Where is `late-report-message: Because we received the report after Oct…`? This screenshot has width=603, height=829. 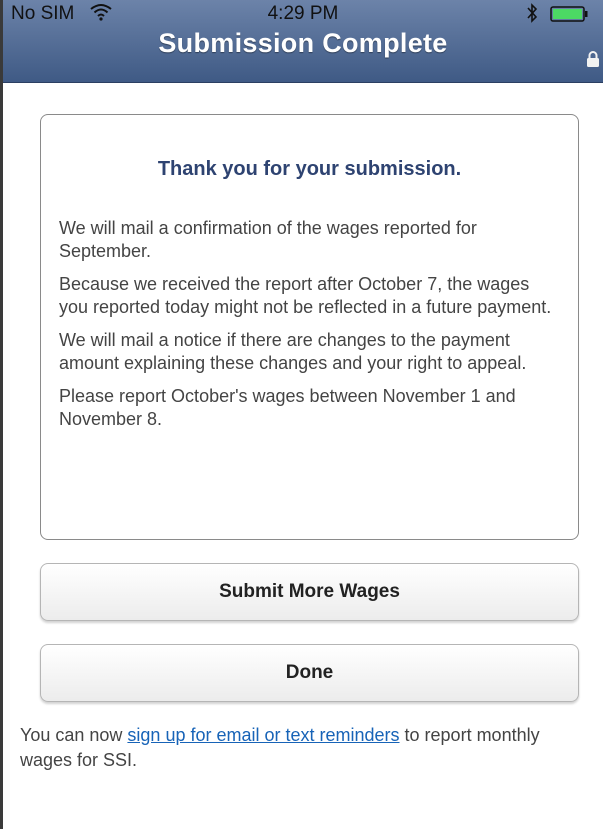 late-report-message: Because we received the report after Oct… is located at coordinates (305, 295).